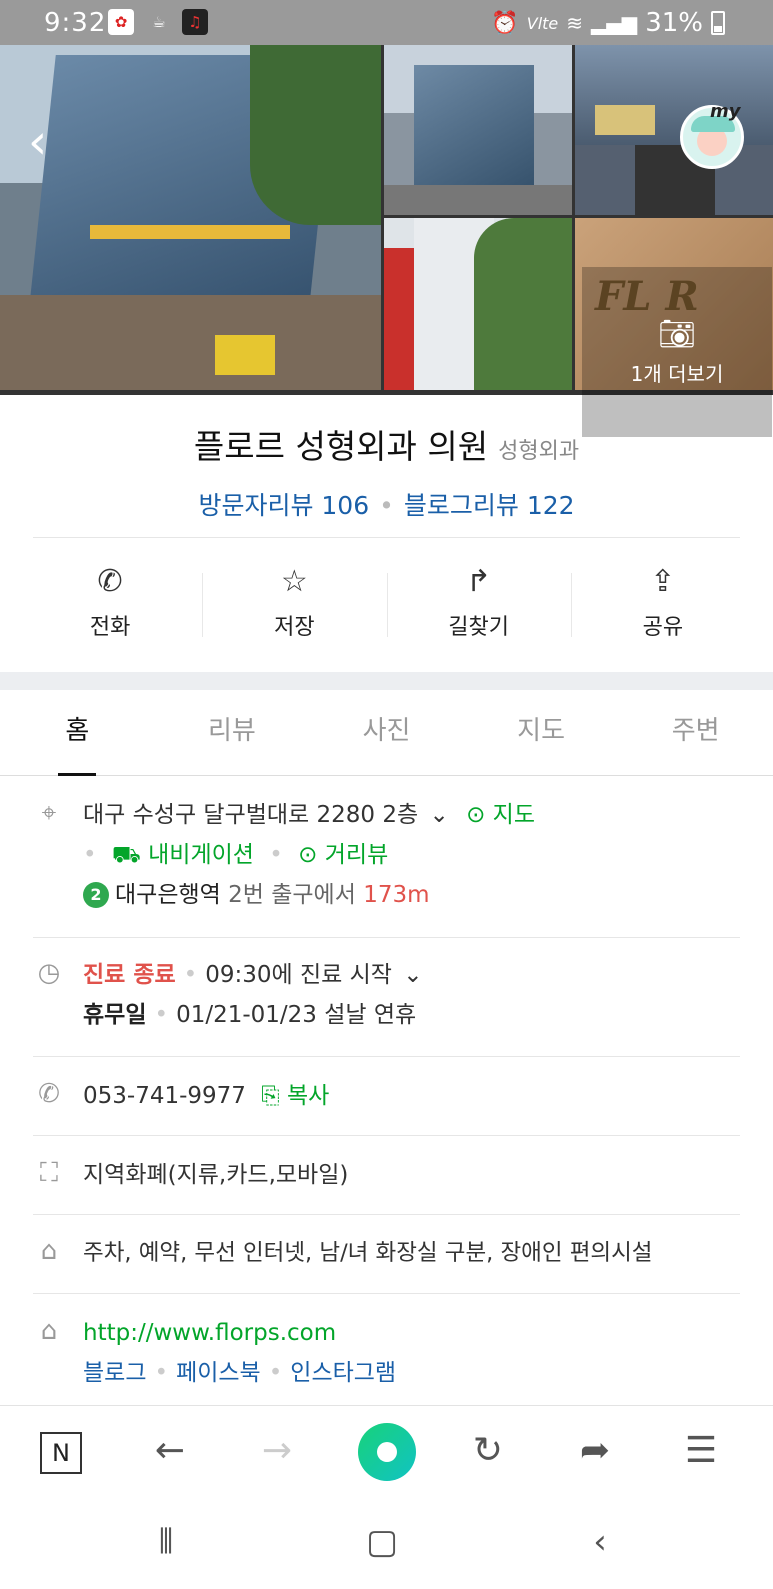 The height and width of the screenshot is (1589, 773). I want to click on home-icon: ⌂, so click(49, 1331).